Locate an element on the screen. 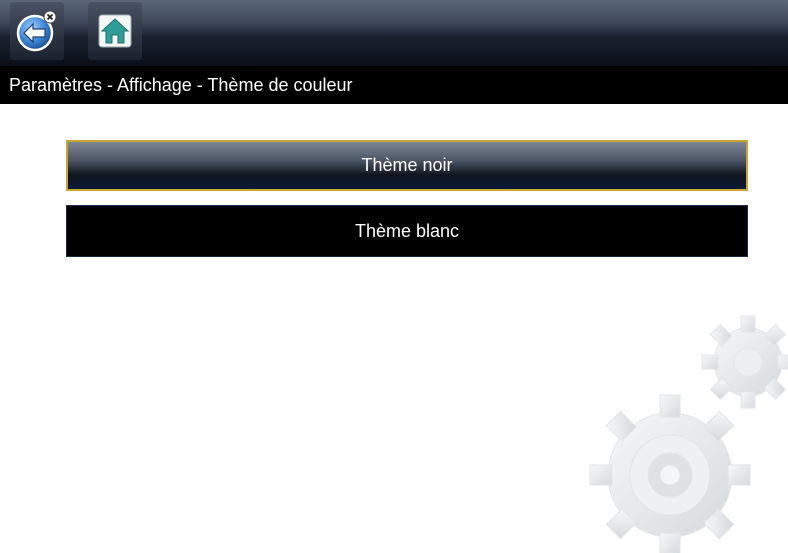 This screenshot has width=788, height=553. back-arrow-icon is located at coordinates (37, 31).